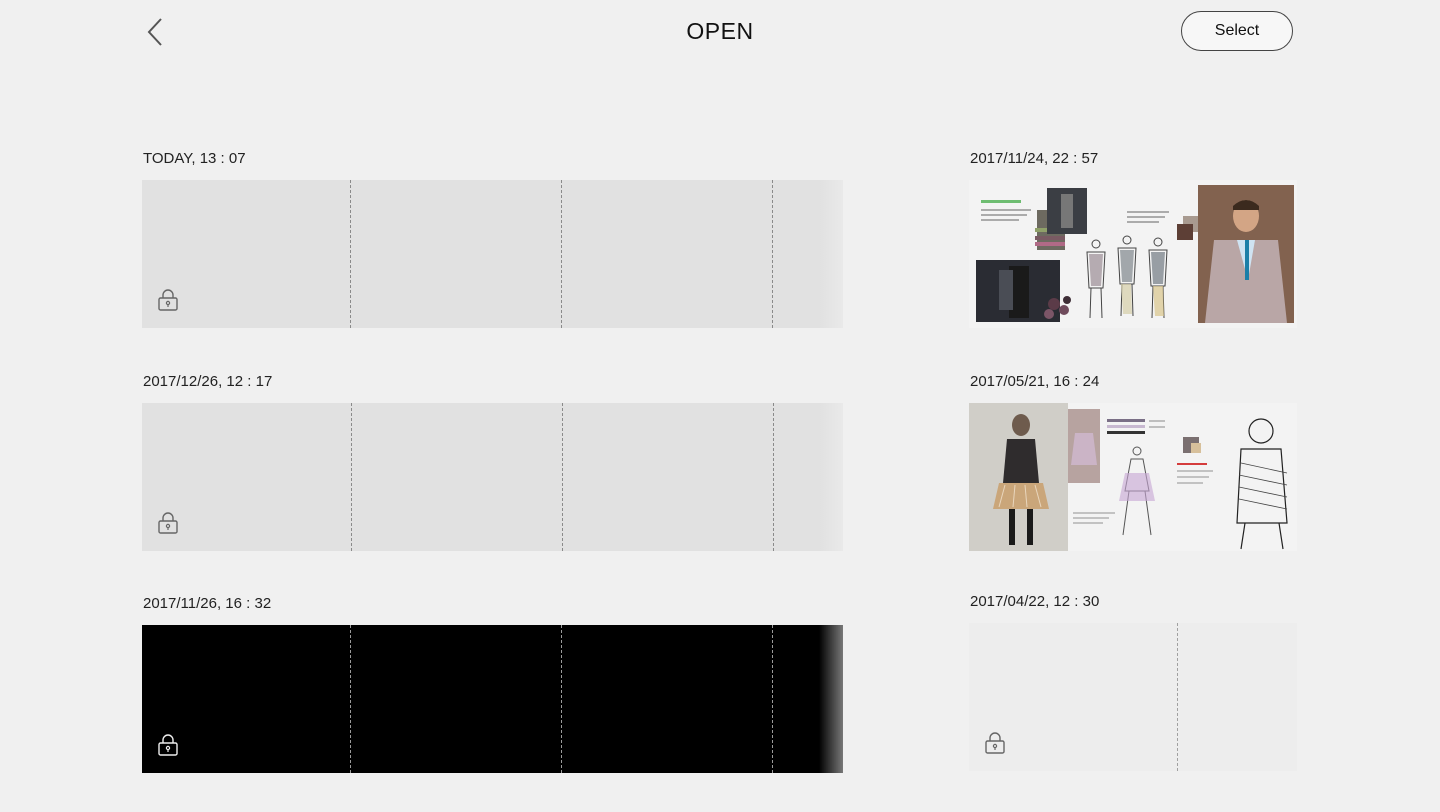  Describe the element at coordinates (1237, 31) in the screenshot. I see `select-button: Select` at that location.